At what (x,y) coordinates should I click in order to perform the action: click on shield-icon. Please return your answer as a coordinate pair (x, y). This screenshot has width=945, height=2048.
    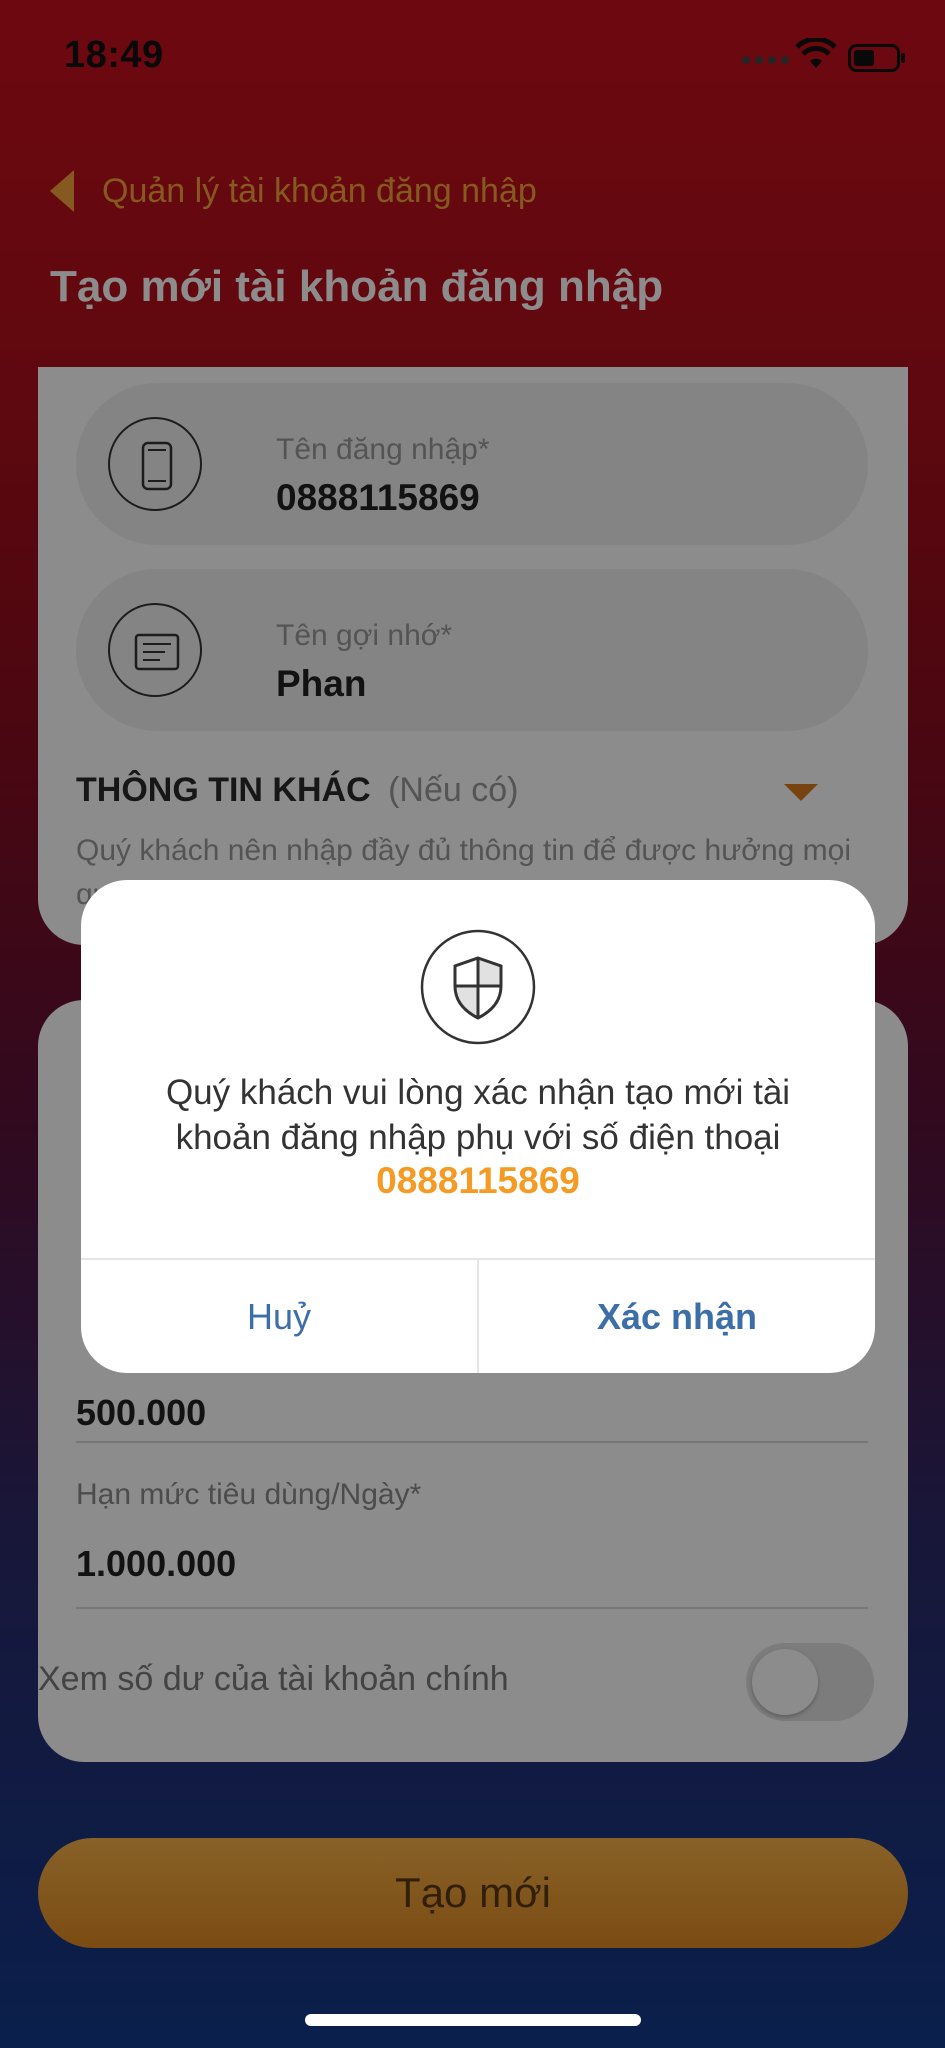
    Looking at the image, I should click on (478, 987).